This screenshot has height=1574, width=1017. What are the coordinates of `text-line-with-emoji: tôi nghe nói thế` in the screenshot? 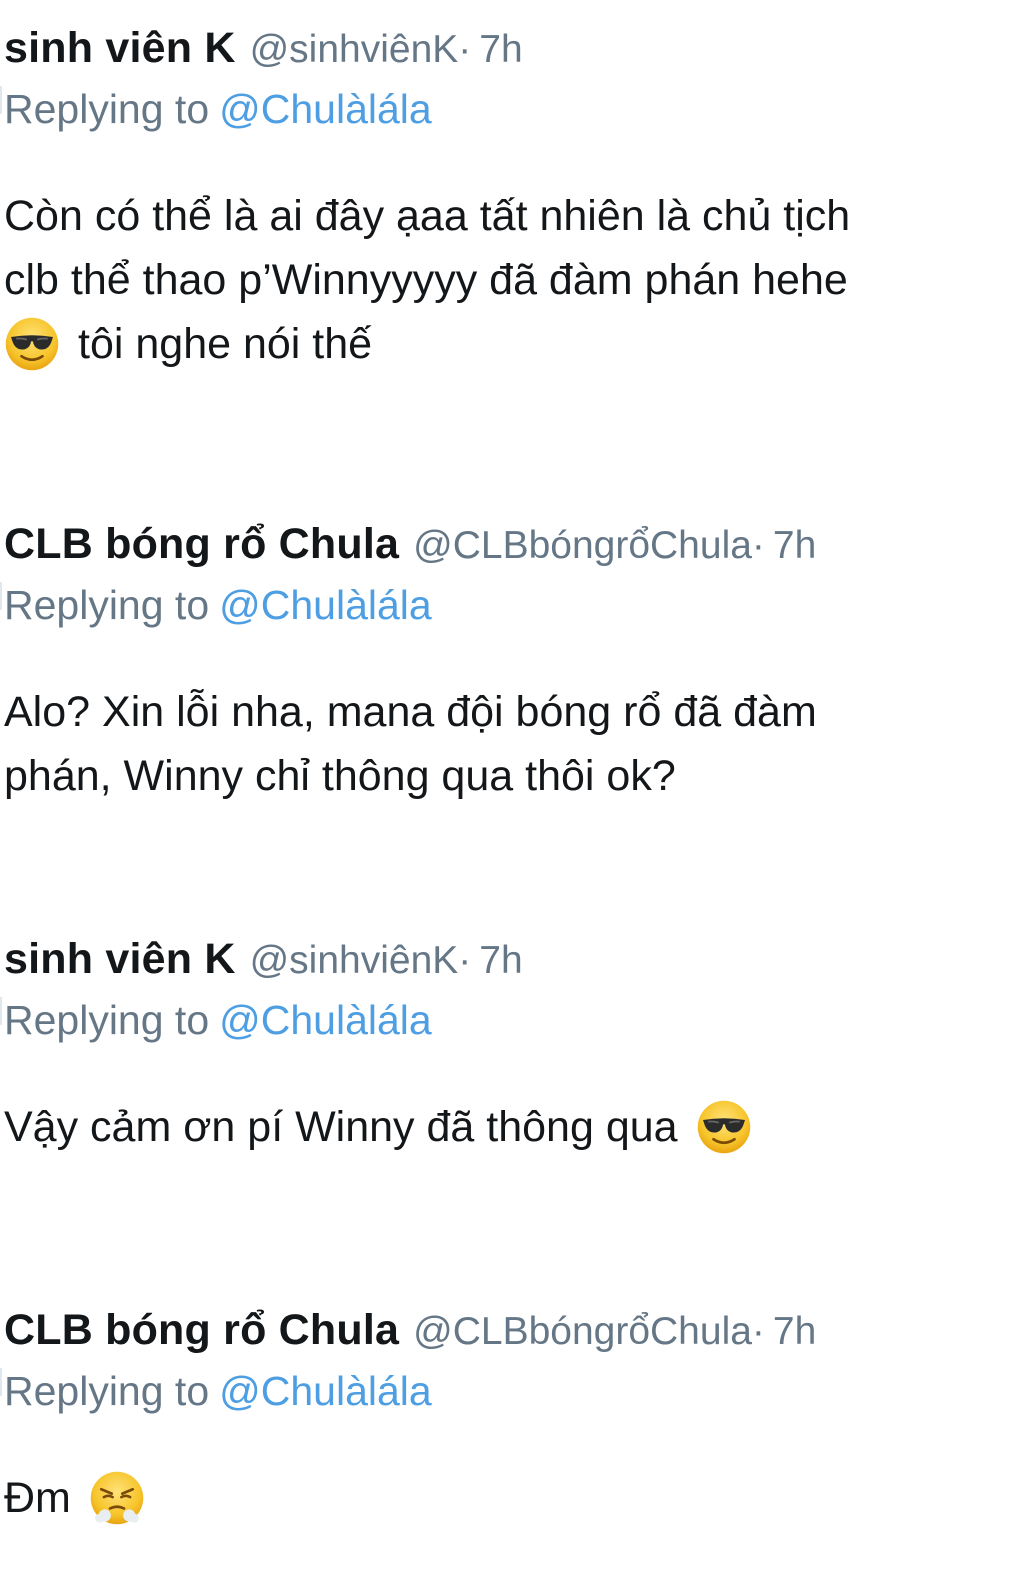 It's located at (504, 344).